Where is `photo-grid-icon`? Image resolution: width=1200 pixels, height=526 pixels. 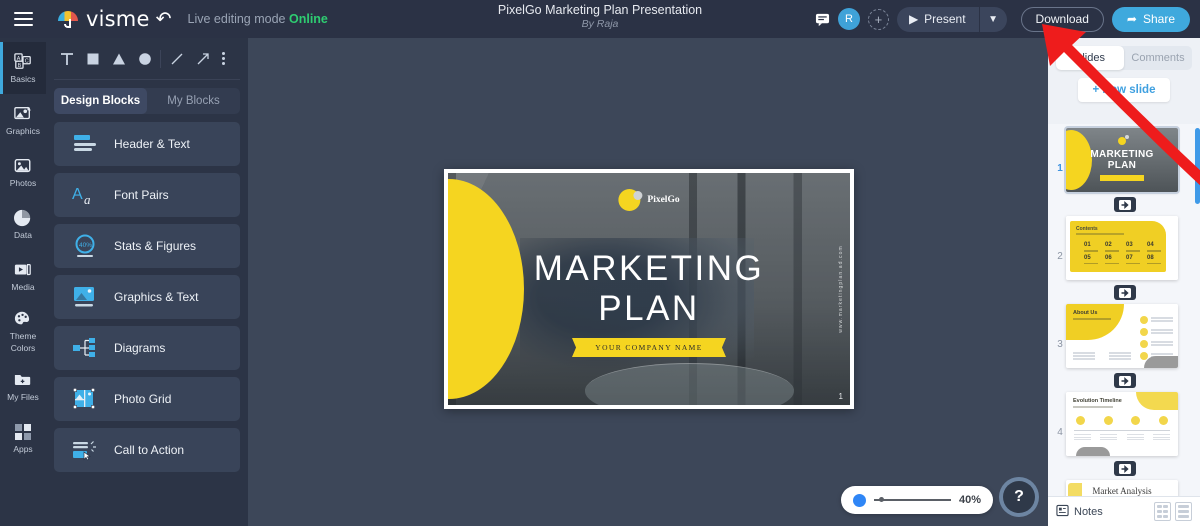
photo-grid-icon is located at coordinates (86, 399).